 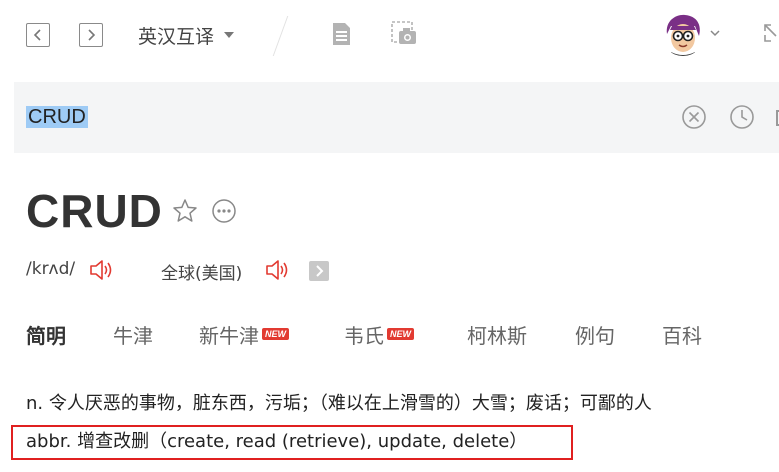 I want to click on tab-label: 新牛津, so click(x=229, y=335).